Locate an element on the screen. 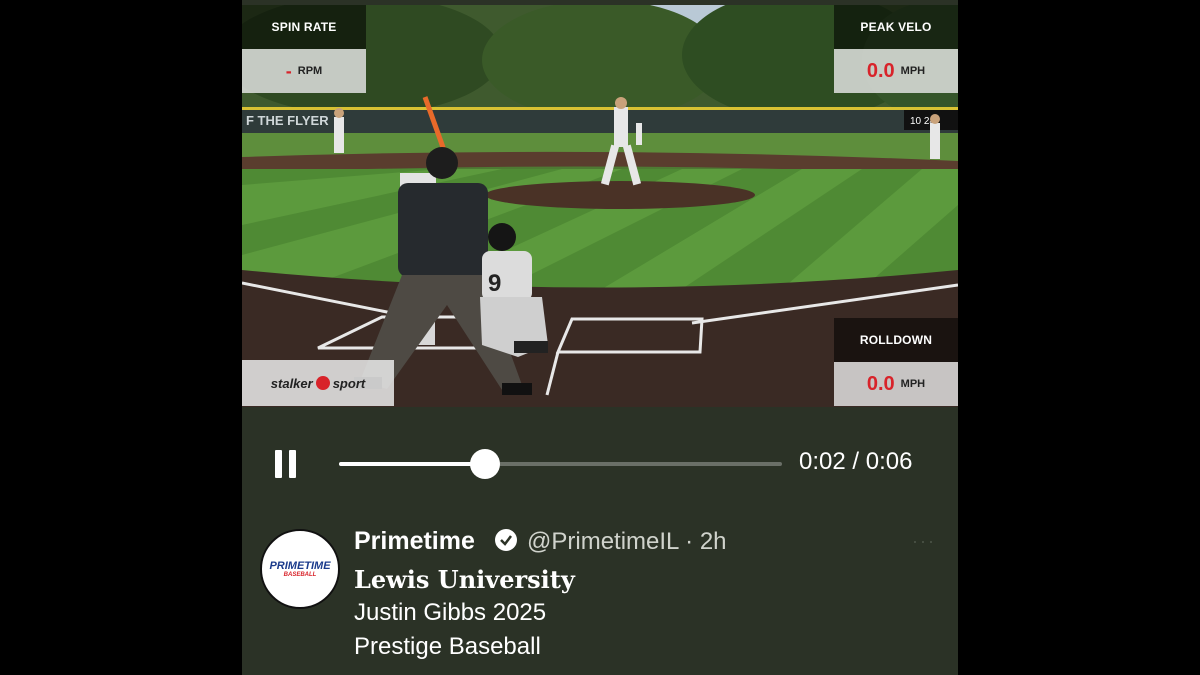 The width and height of the screenshot is (1200, 675). handle-and-time: @PrimetimeIL · 2h is located at coordinates (627, 542).